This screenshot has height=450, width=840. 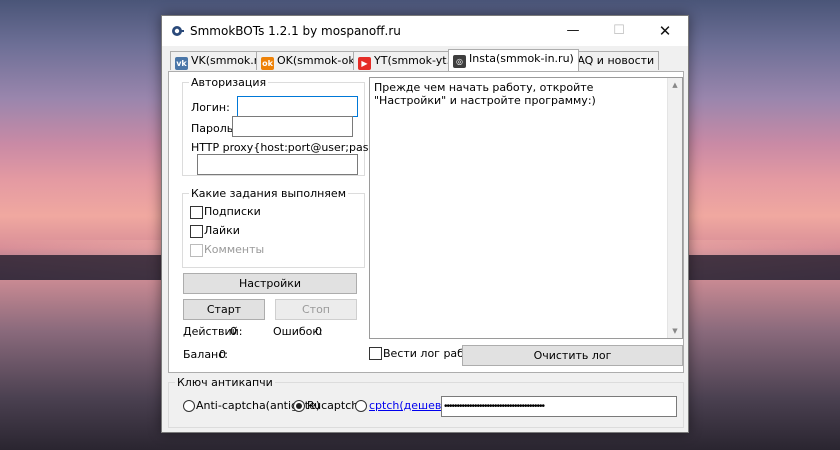 I want to click on tasks-group-label: Какие задания выполняем, so click(x=268, y=193).